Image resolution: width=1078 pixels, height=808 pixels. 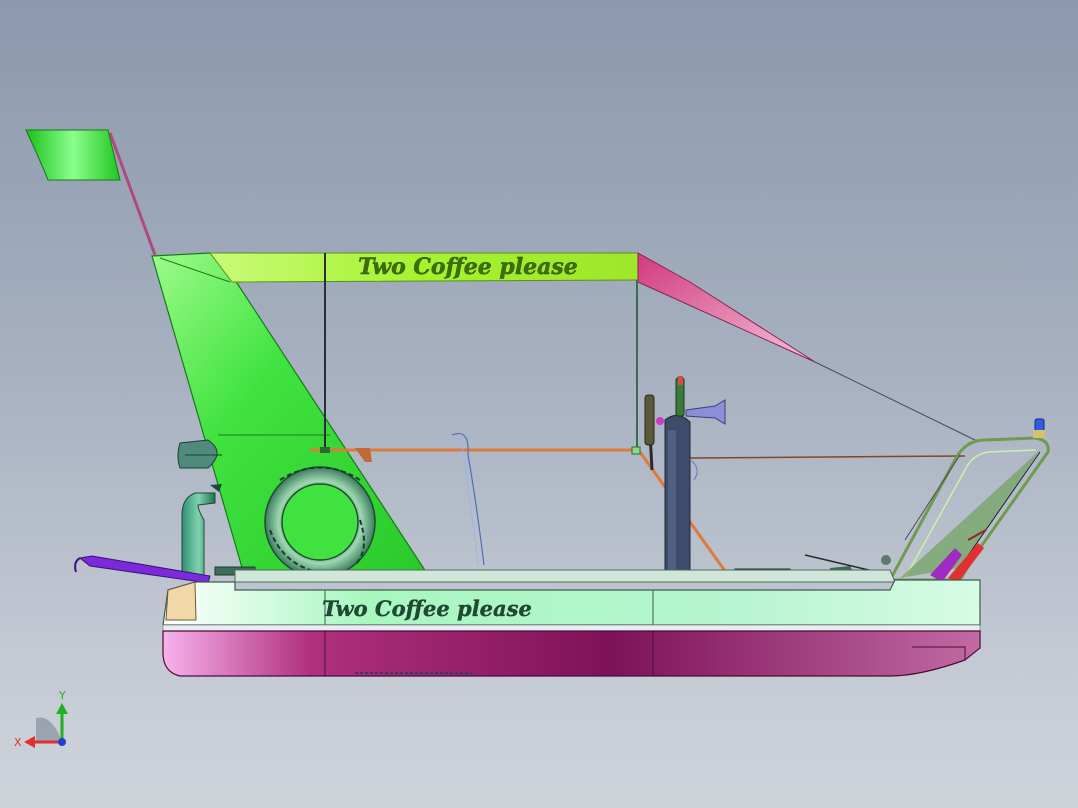 What do you see at coordinates (463, 501) in the screenshot?
I see `windshield-edge` at bounding box center [463, 501].